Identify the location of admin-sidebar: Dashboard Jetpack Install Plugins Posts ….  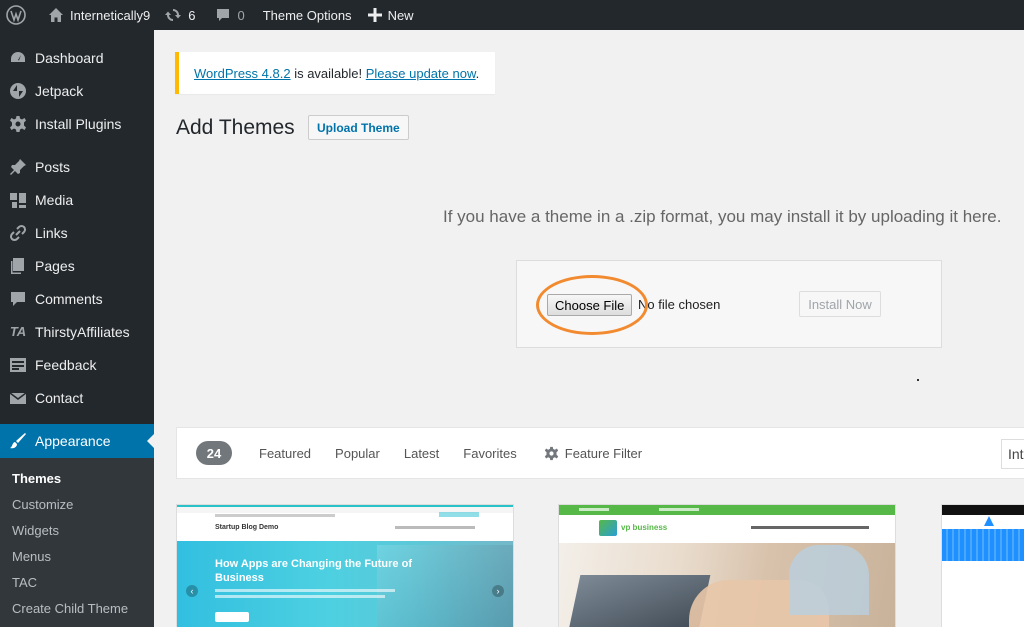
(77, 328).